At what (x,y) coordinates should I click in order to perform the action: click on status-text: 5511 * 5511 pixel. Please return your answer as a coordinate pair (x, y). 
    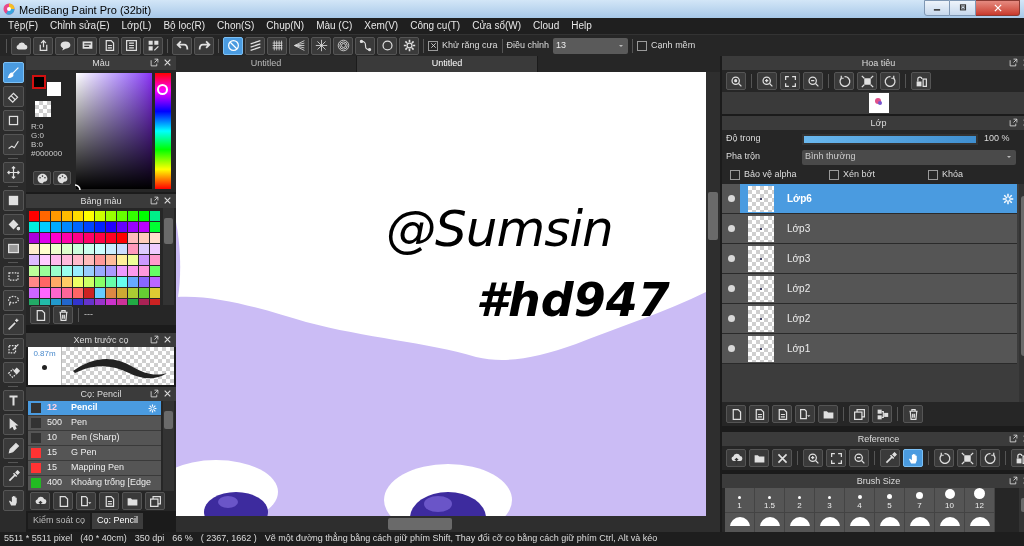
    Looking at the image, I should click on (38, 539).